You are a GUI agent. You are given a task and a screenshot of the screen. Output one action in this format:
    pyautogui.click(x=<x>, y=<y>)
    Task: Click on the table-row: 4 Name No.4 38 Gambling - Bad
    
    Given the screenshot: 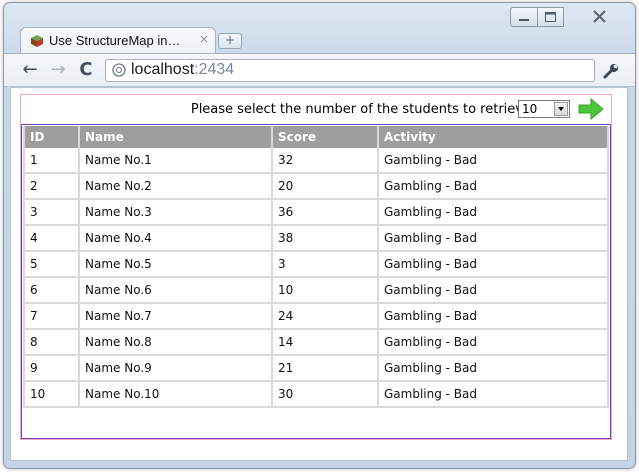 What is the action you would take?
    pyautogui.click(x=316, y=239)
    